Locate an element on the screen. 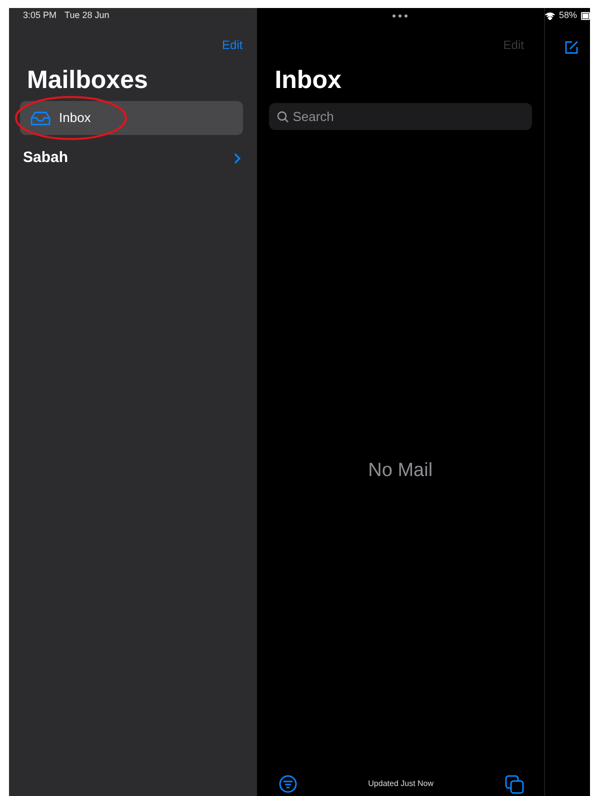 Image resolution: width=595 pixels, height=796 pixels. more-dots-icon is located at coordinates (400, 16).